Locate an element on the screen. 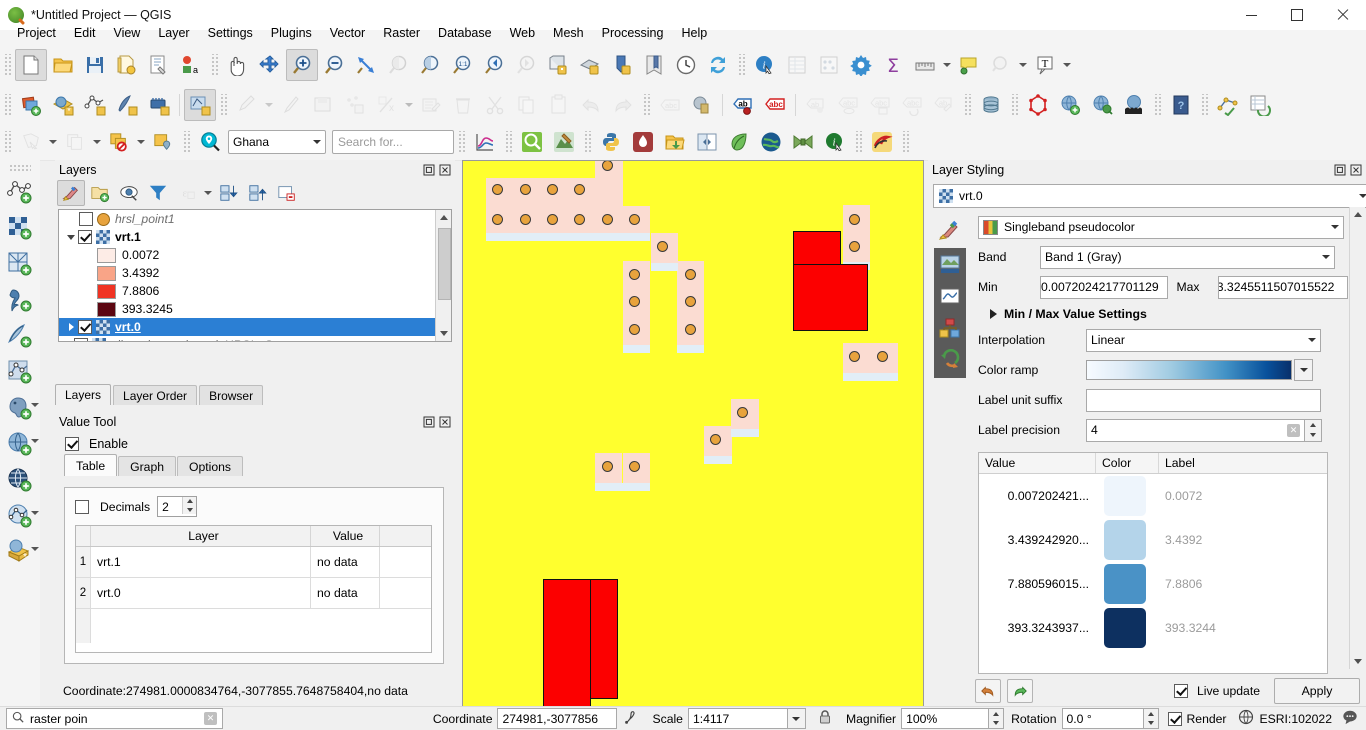 This screenshot has width=1366, height=730. toolbar-grip-valuetool is located at coordinates (508, 142).